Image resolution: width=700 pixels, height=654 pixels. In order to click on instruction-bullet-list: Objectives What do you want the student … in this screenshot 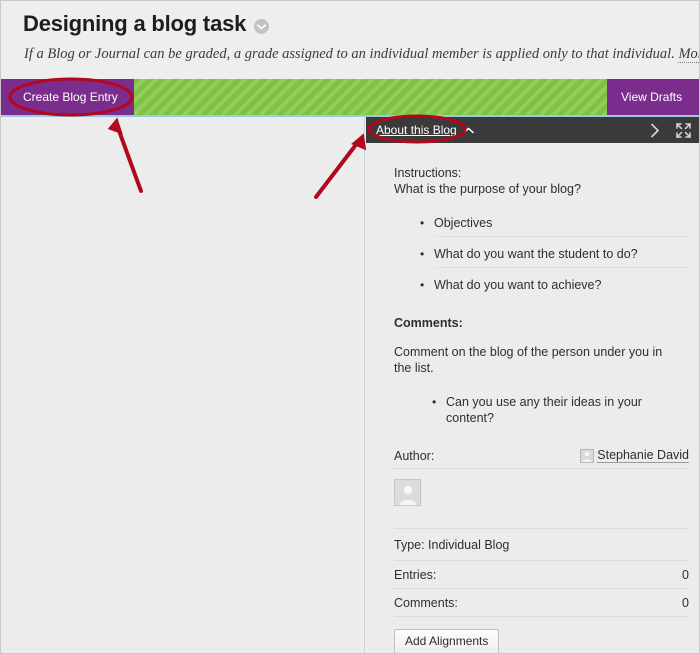, I will do `click(541, 254)`.